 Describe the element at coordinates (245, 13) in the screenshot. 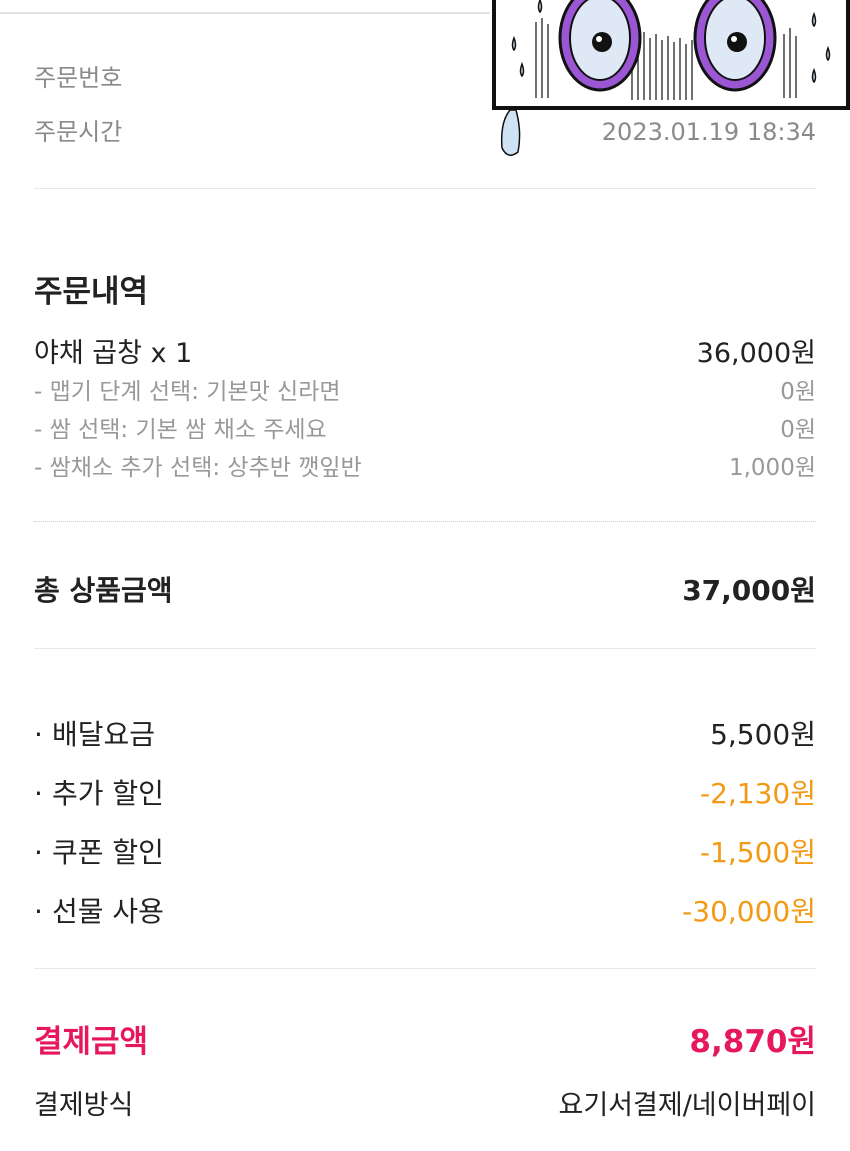

I see `top-divider` at that location.